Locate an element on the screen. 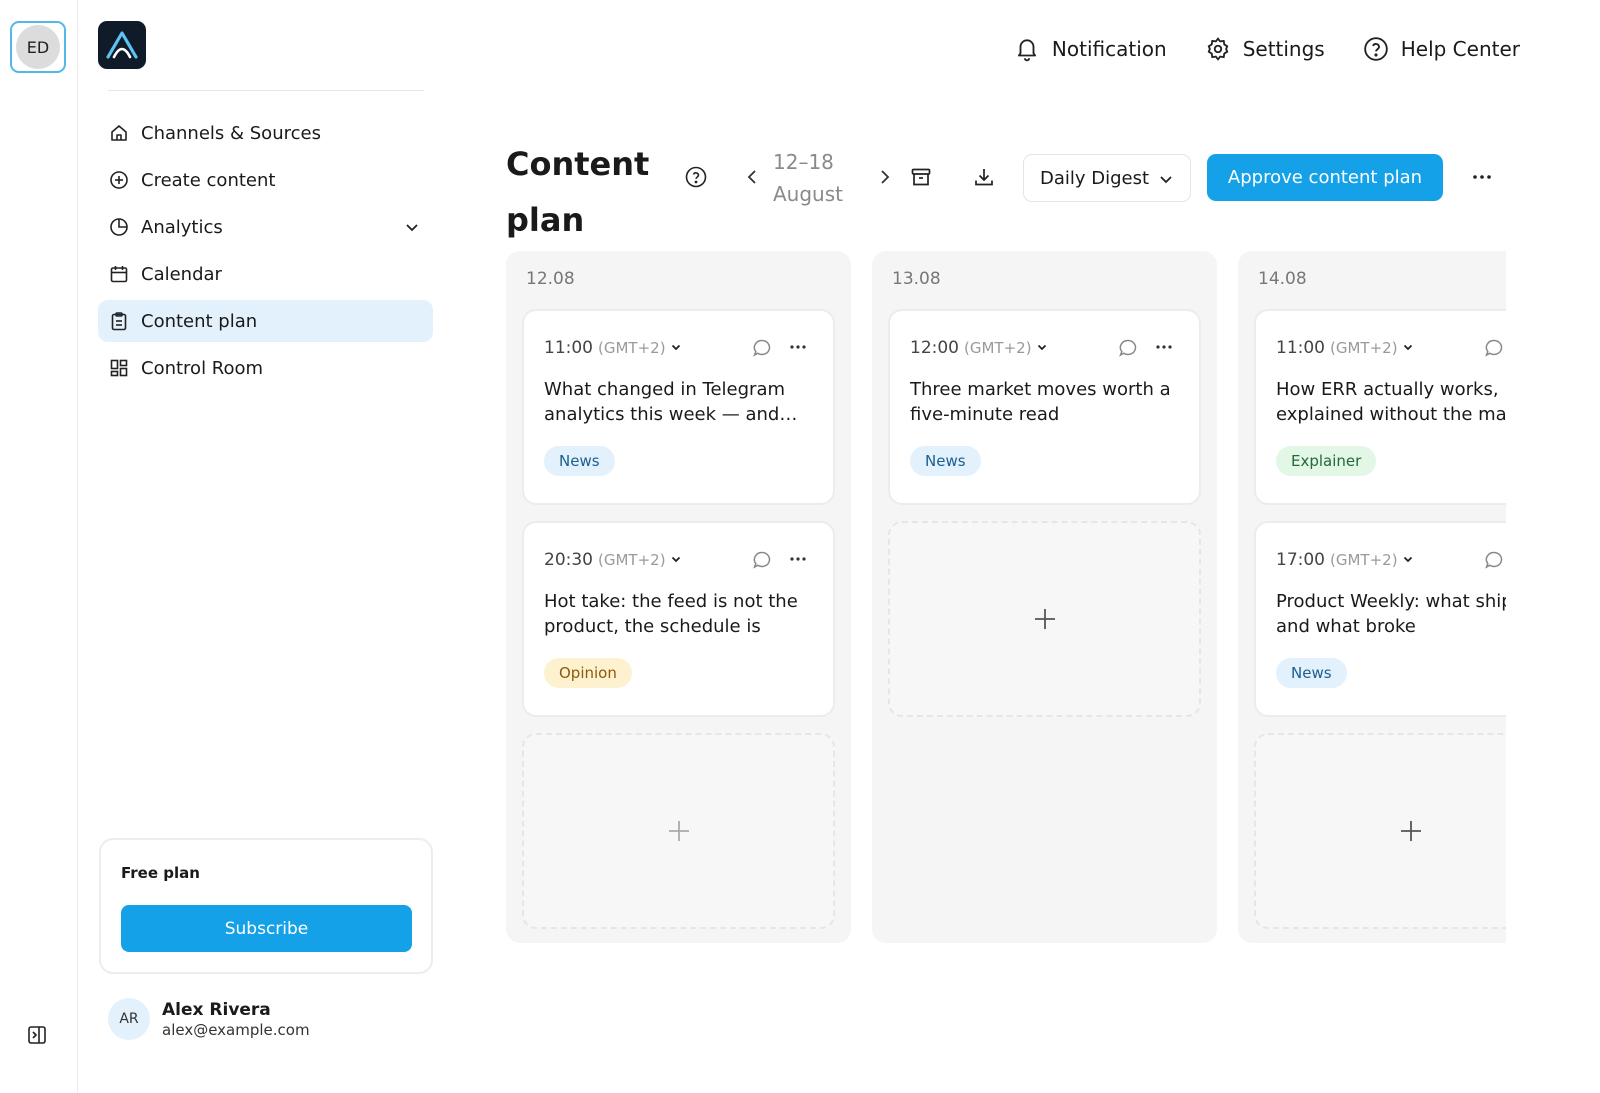  sidebar-item-create-content: Create content is located at coordinates (265, 180).